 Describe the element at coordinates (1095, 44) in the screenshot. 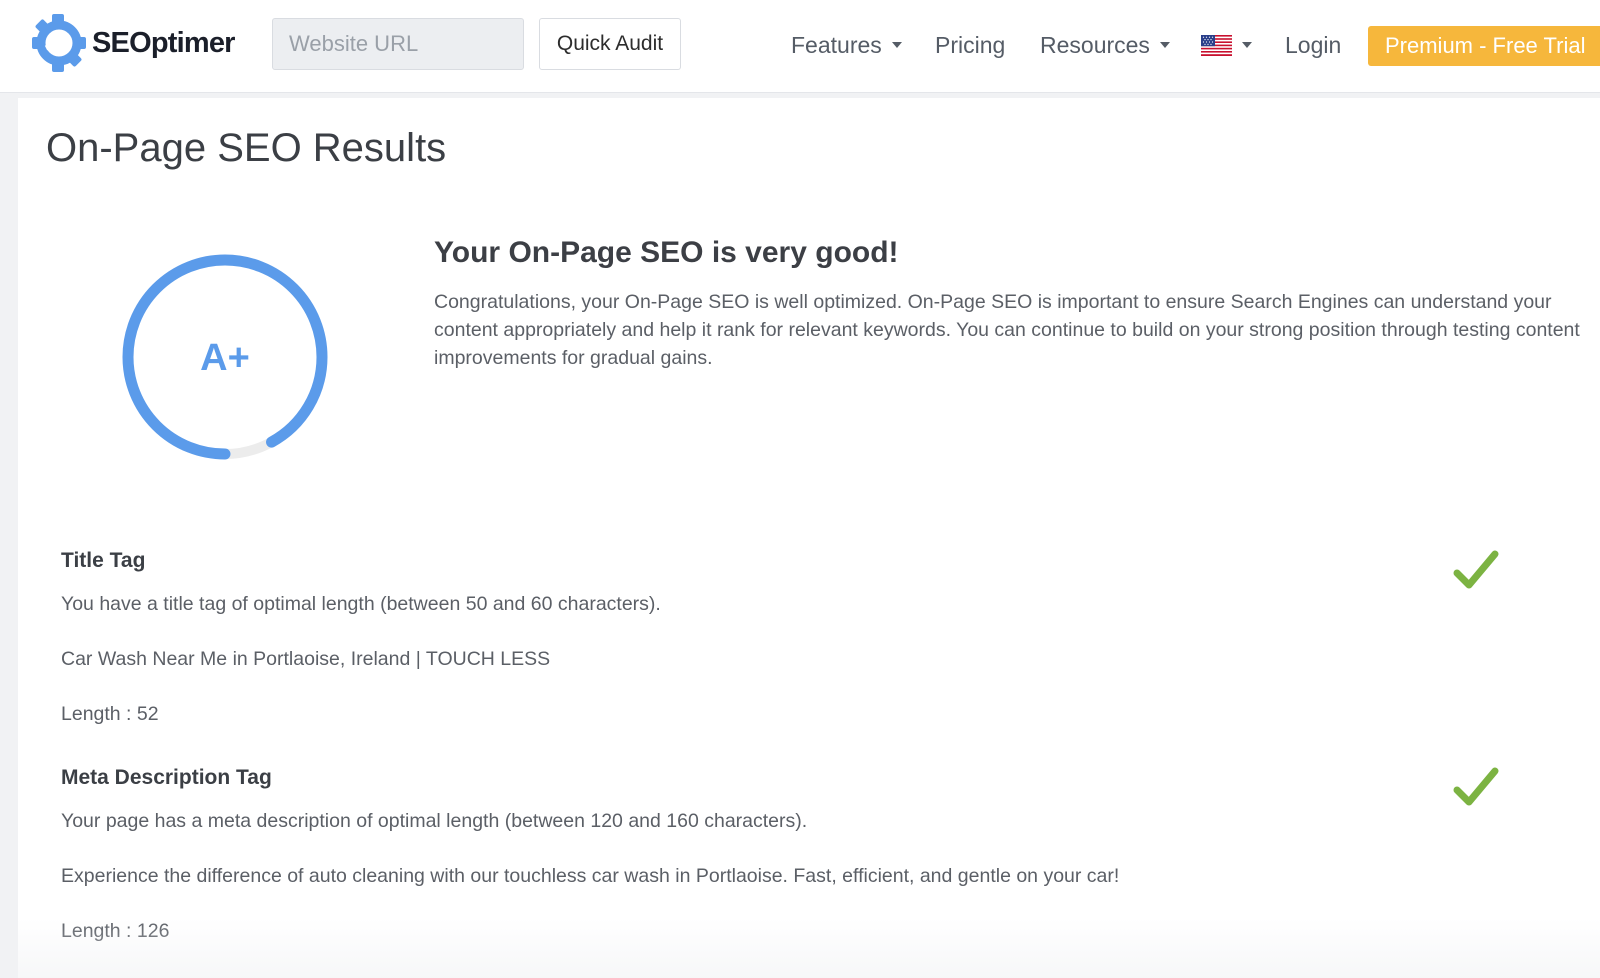

I see `nav-resources-label: Resources` at that location.